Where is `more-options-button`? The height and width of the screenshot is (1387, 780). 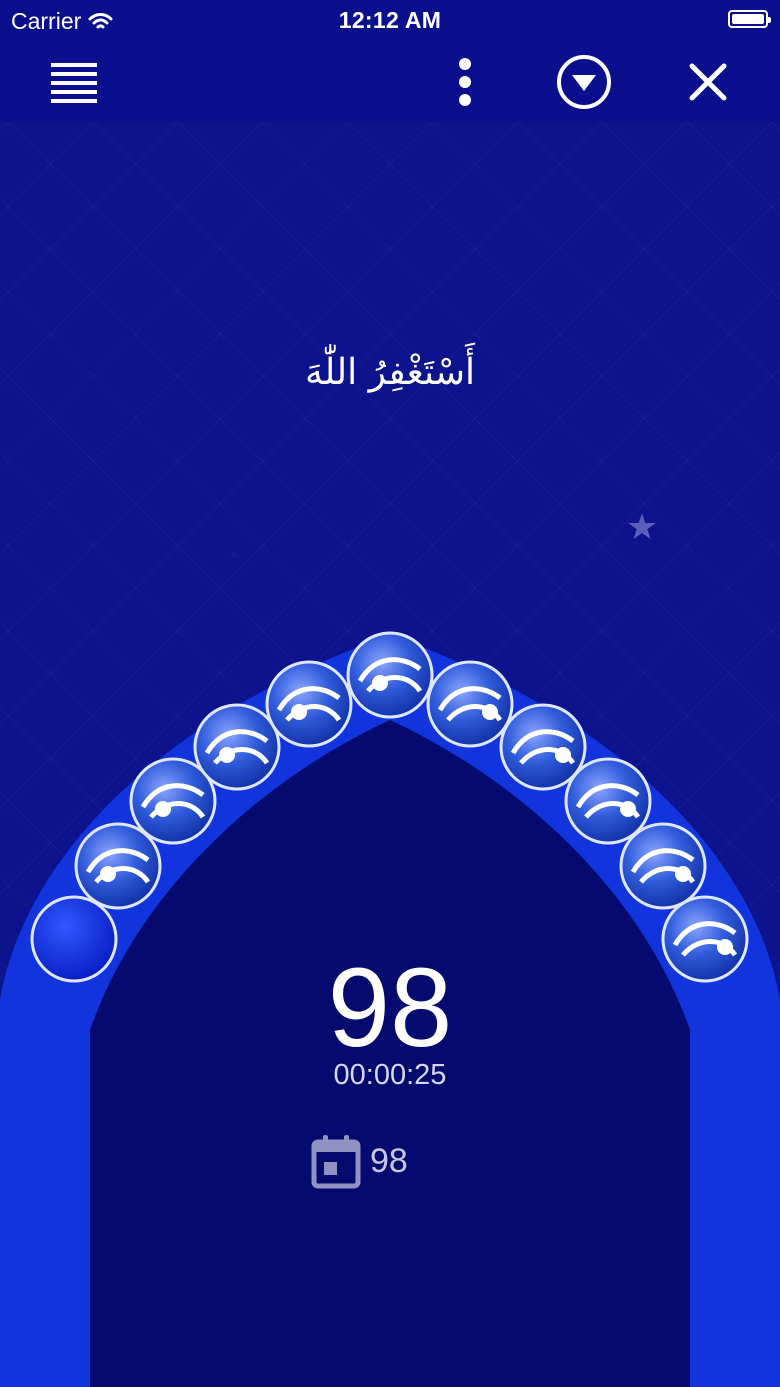
more-options-button is located at coordinates (465, 82).